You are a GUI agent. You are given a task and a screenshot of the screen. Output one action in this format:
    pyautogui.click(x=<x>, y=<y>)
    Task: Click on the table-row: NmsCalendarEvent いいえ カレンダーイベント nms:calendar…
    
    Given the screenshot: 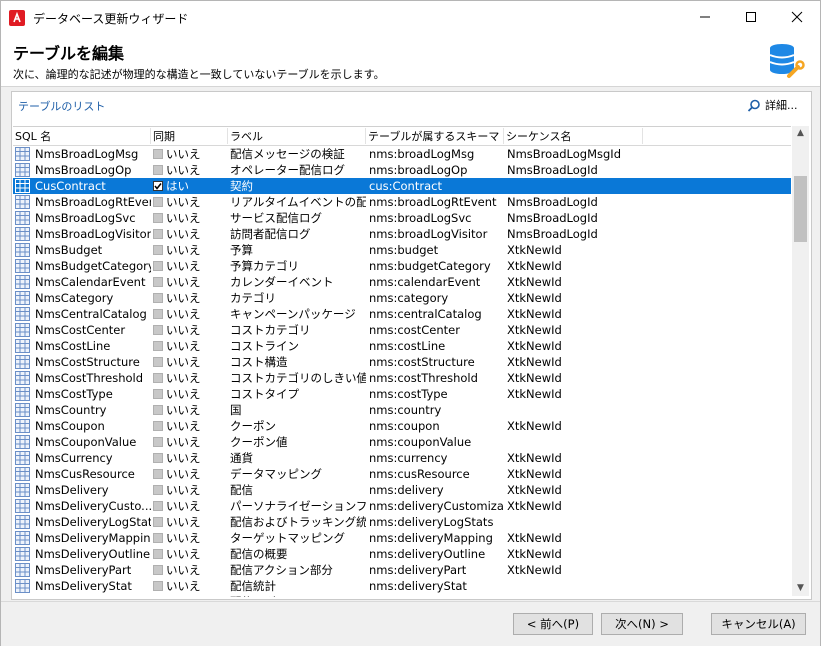 What is the action you would take?
    pyautogui.click(x=402, y=282)
    